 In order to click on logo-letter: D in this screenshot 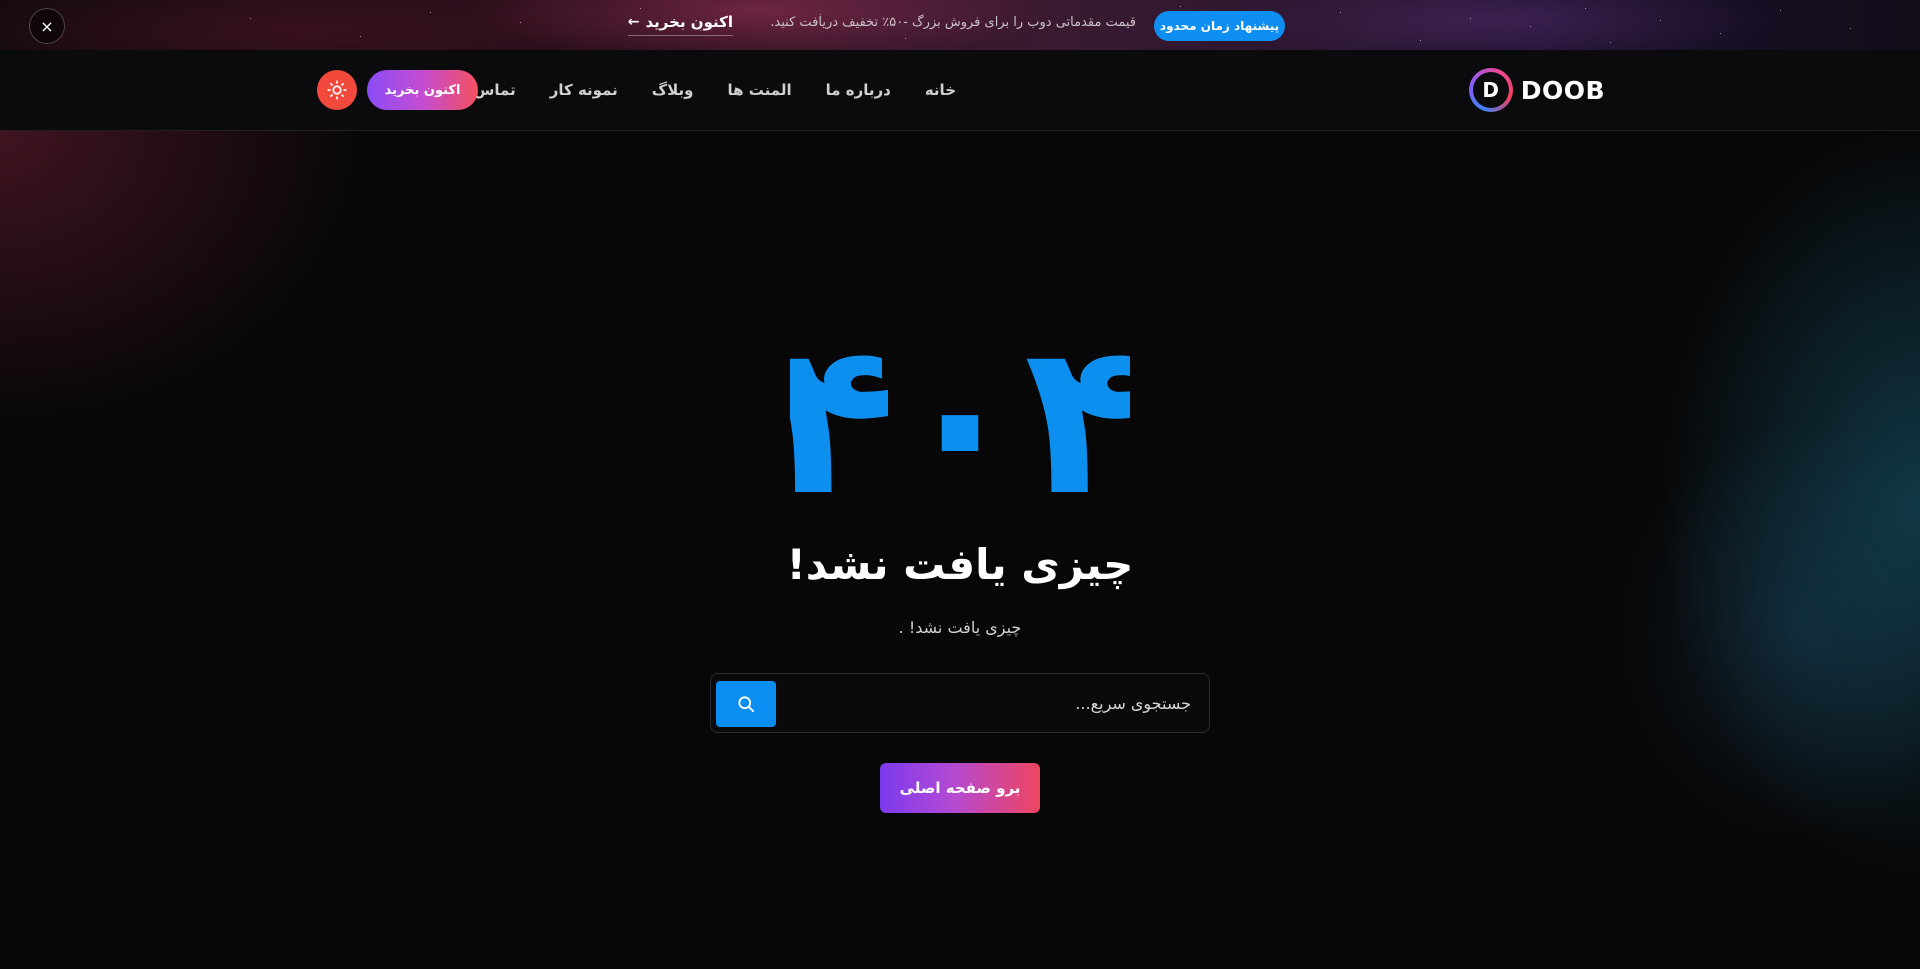, I will do `click(1490, 90)`.